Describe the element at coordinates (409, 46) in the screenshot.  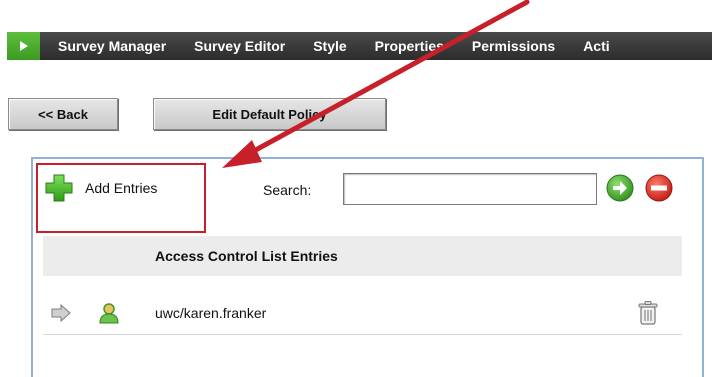
I see `nav-properties: Properties` at that location.